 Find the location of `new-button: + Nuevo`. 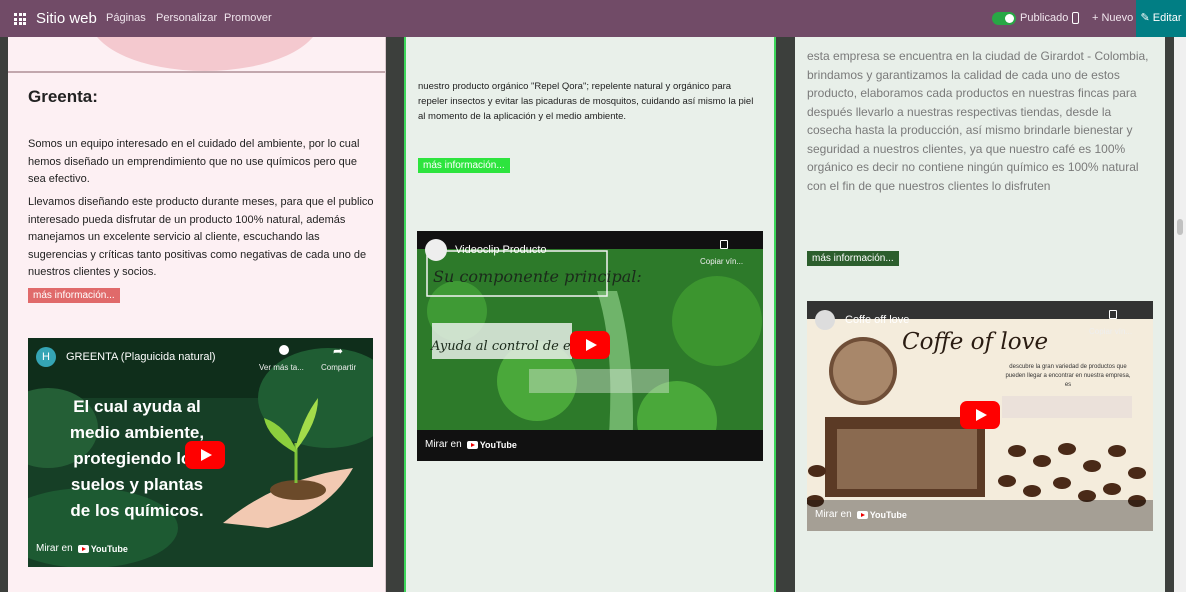

new-button: + Nuevo is located at coordinates (1112, 18).